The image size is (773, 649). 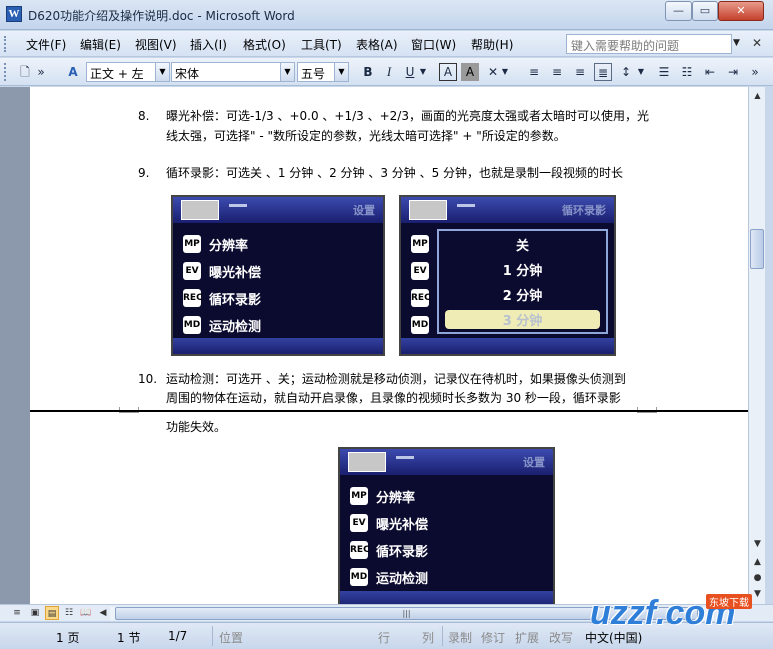 What do you see at coordinates (410, 72) in the screenshot?
I see `underline-button: U` at bounding box center [410, 72].